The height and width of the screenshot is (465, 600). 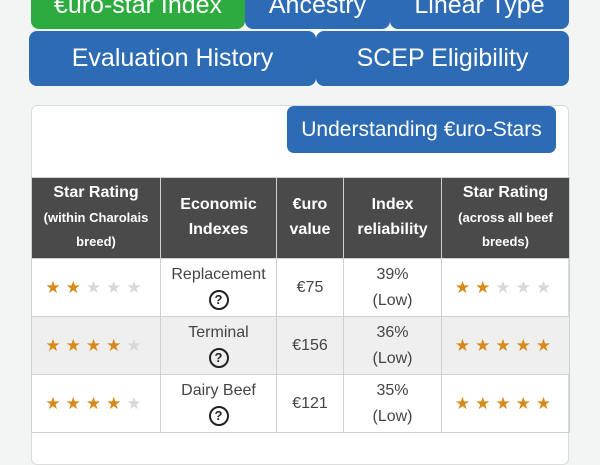 I want to click on index-name: Dairy Beef, so click(x=218, y=390).